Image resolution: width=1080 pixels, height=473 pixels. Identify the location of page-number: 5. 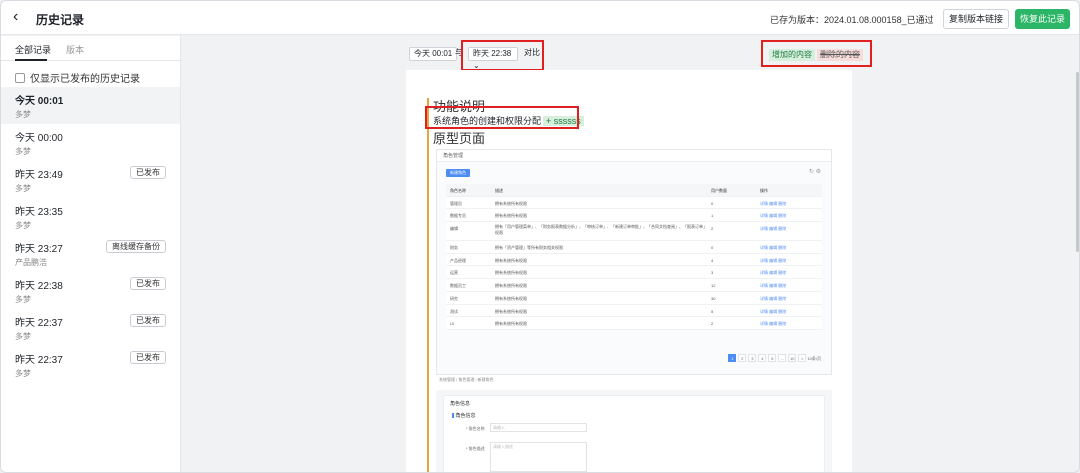
(772, 358).